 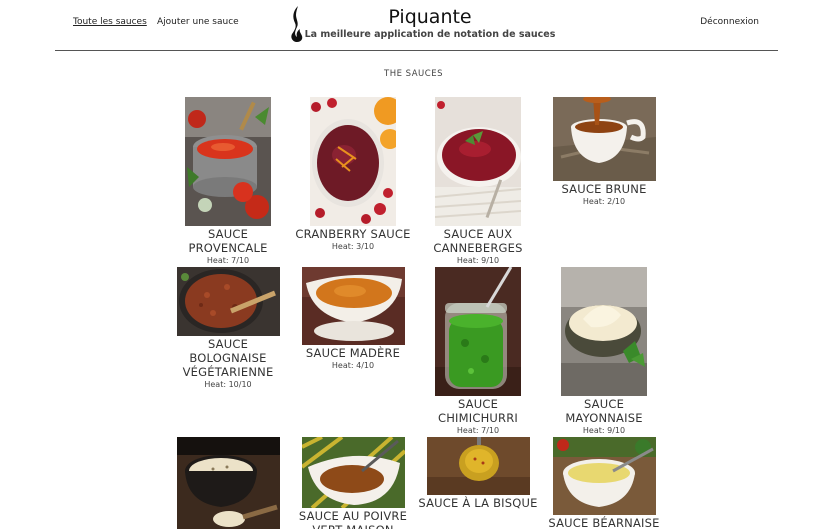 What do you see at coordinates (478, 331) in the screenshot?
I see `sauce-image-chimichurri-jar` at bounding box center [478, 331].